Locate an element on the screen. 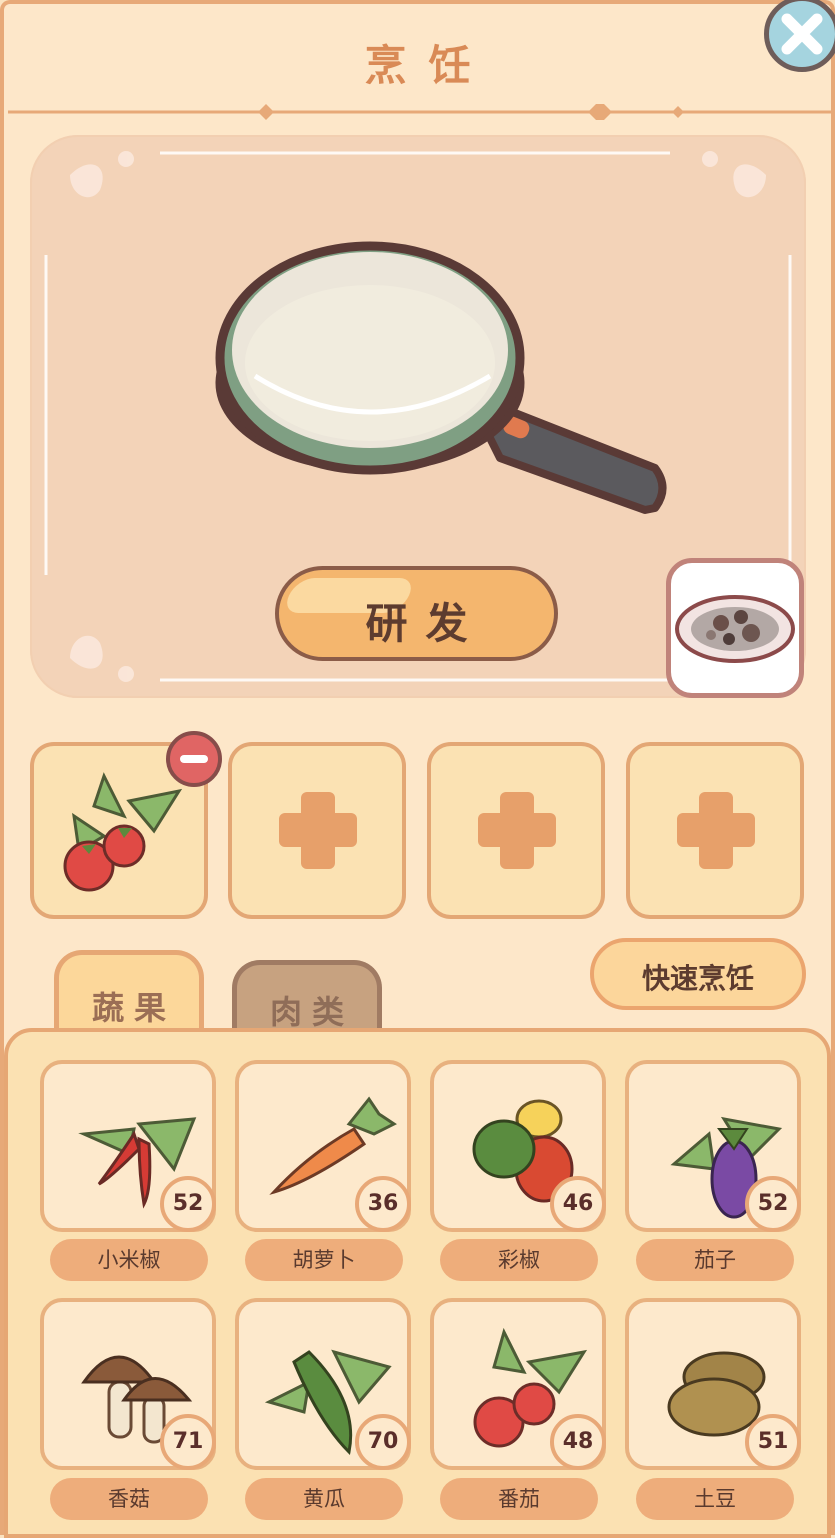 Image resolution: width=835 pixels, height=1538 pixels. frying-pan-icon is located at coordinates (441, 377).